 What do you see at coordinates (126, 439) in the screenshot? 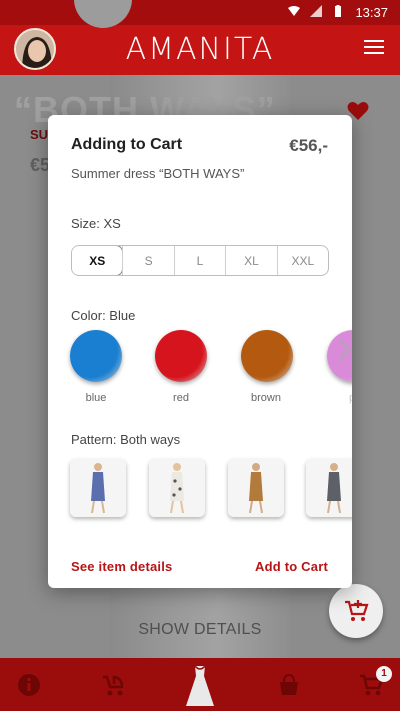
I see `pattern-label: Pattern: Both ways` at bounding box center [126, 439].